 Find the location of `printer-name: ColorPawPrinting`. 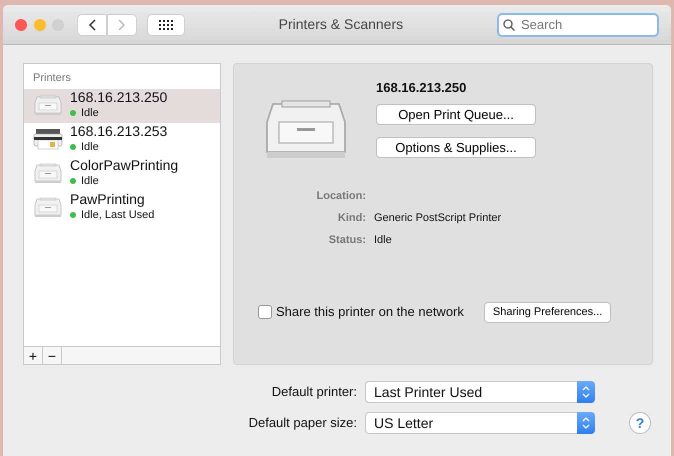

printer-name: ColorPawPrinting is located at coordinates (124, 164).